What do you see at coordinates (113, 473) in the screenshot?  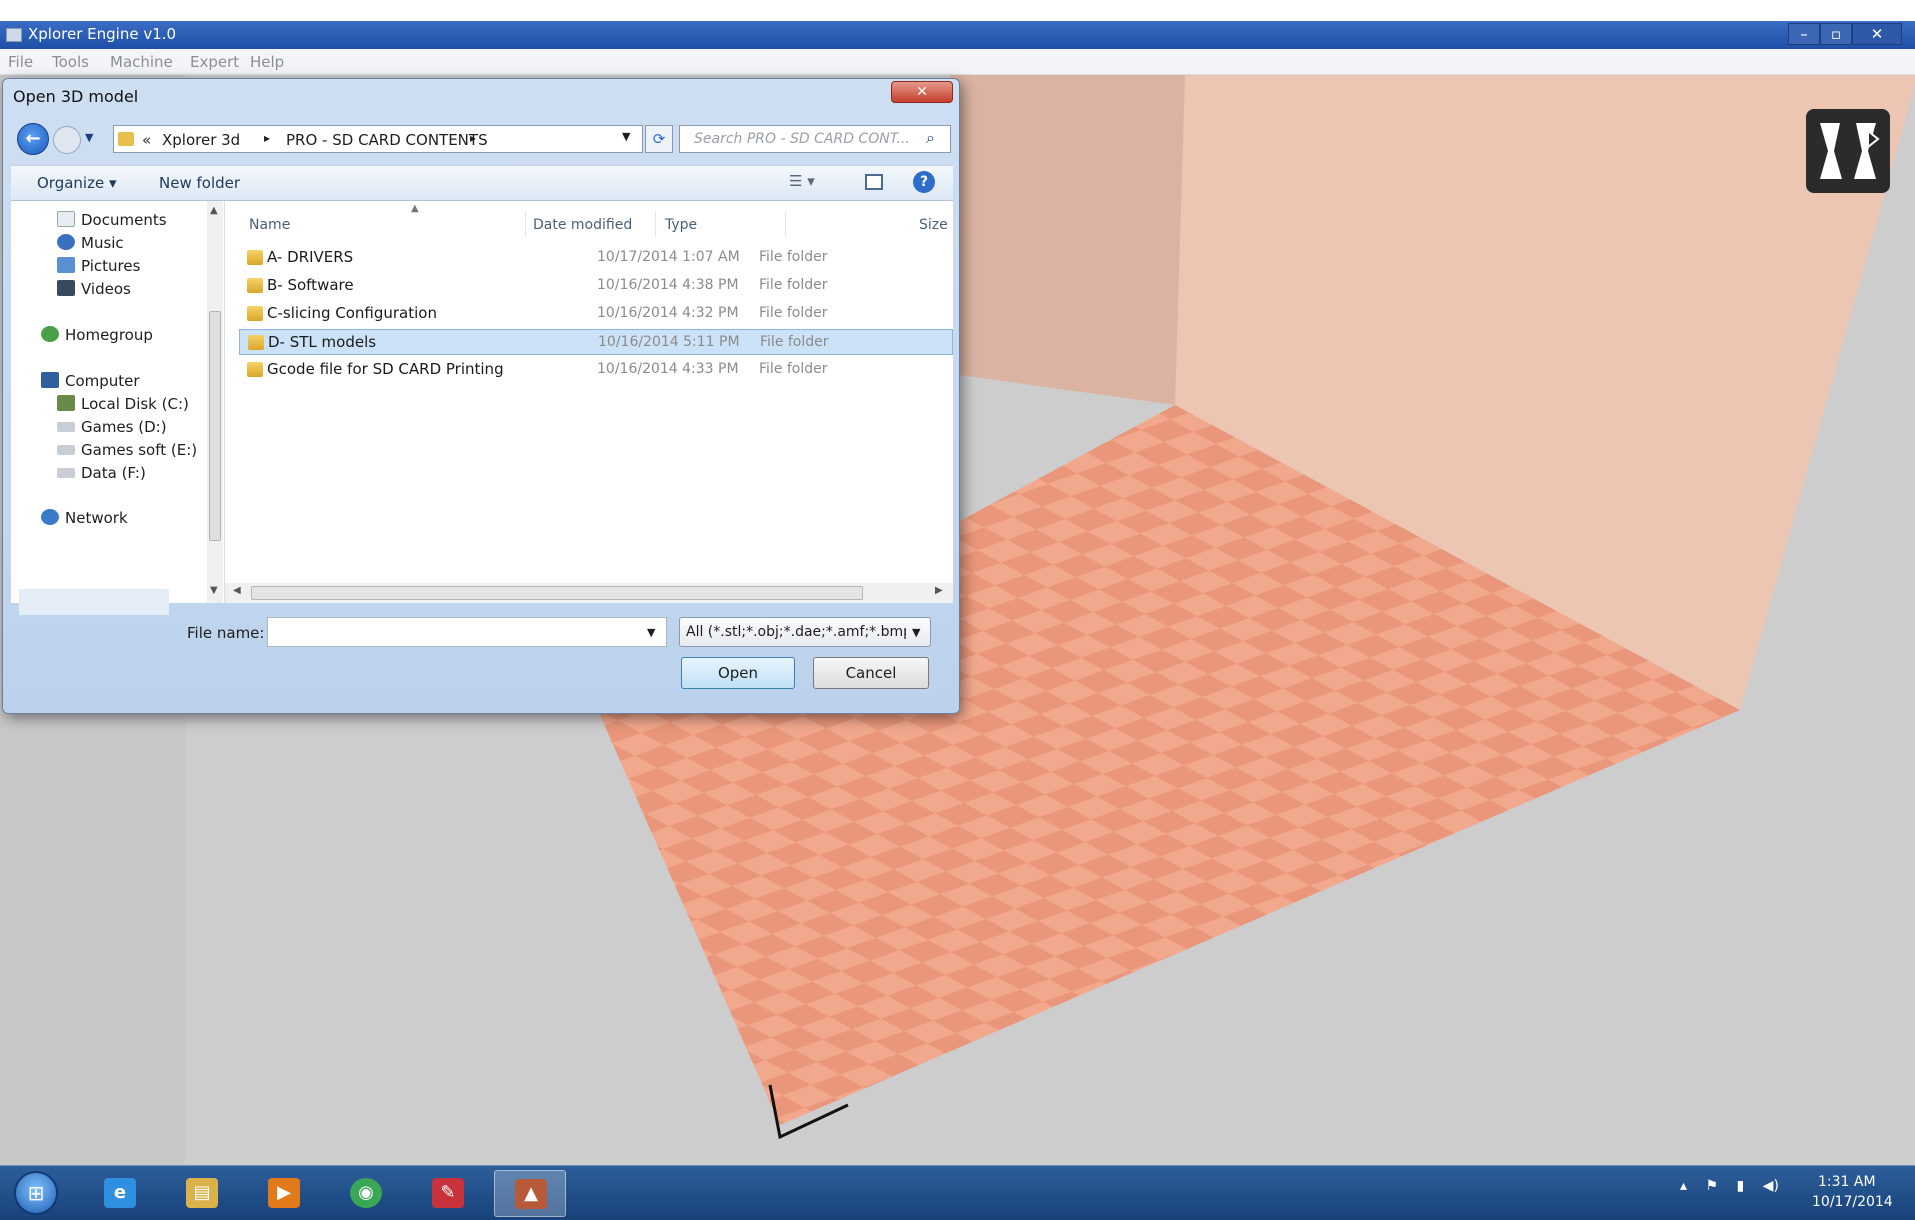 I see `nav-item-label: Data (F:)` at bounding box center [113, 473].